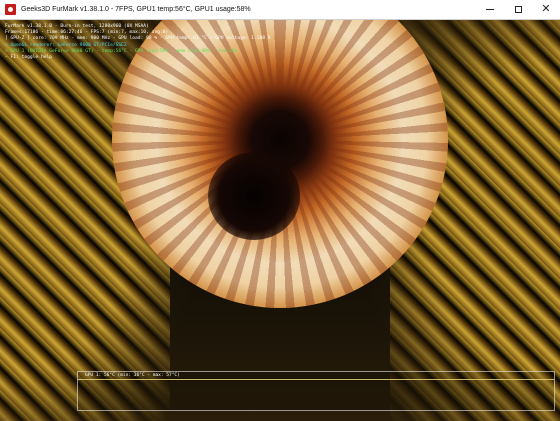 This screenshot has width=560, height=421. I want to click on temperature-graph-line, so click(316, 379).